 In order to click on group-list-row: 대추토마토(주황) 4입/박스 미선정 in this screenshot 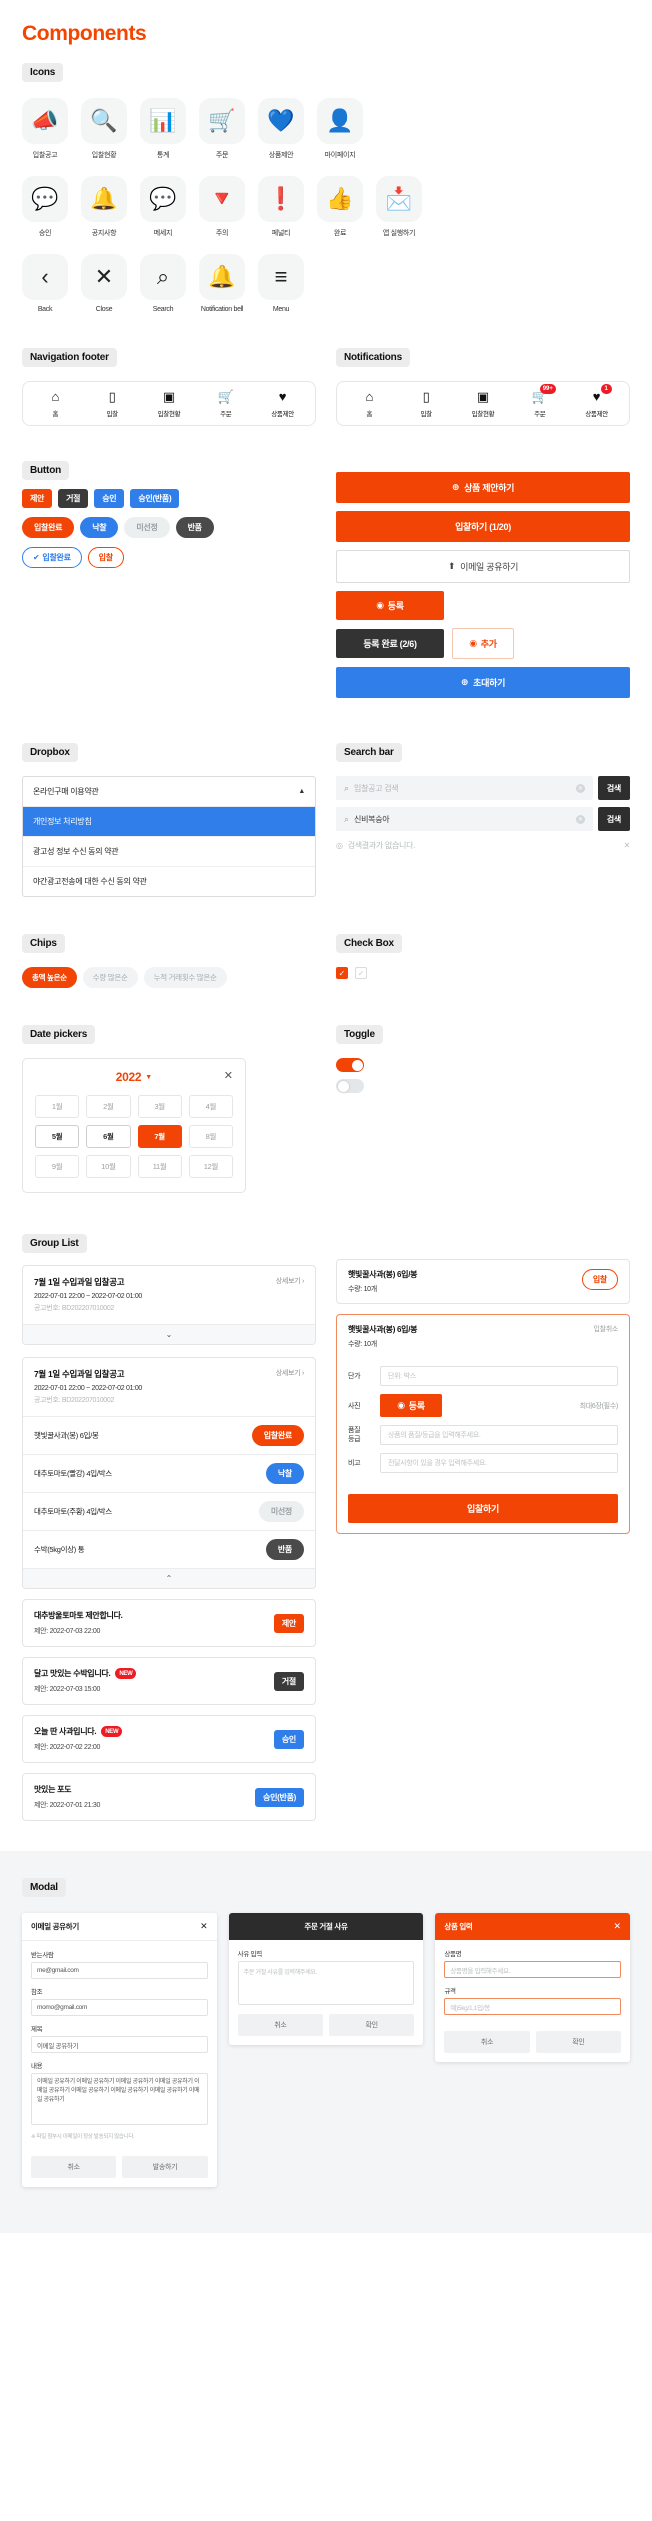, I will do `click(169, 1511)`.